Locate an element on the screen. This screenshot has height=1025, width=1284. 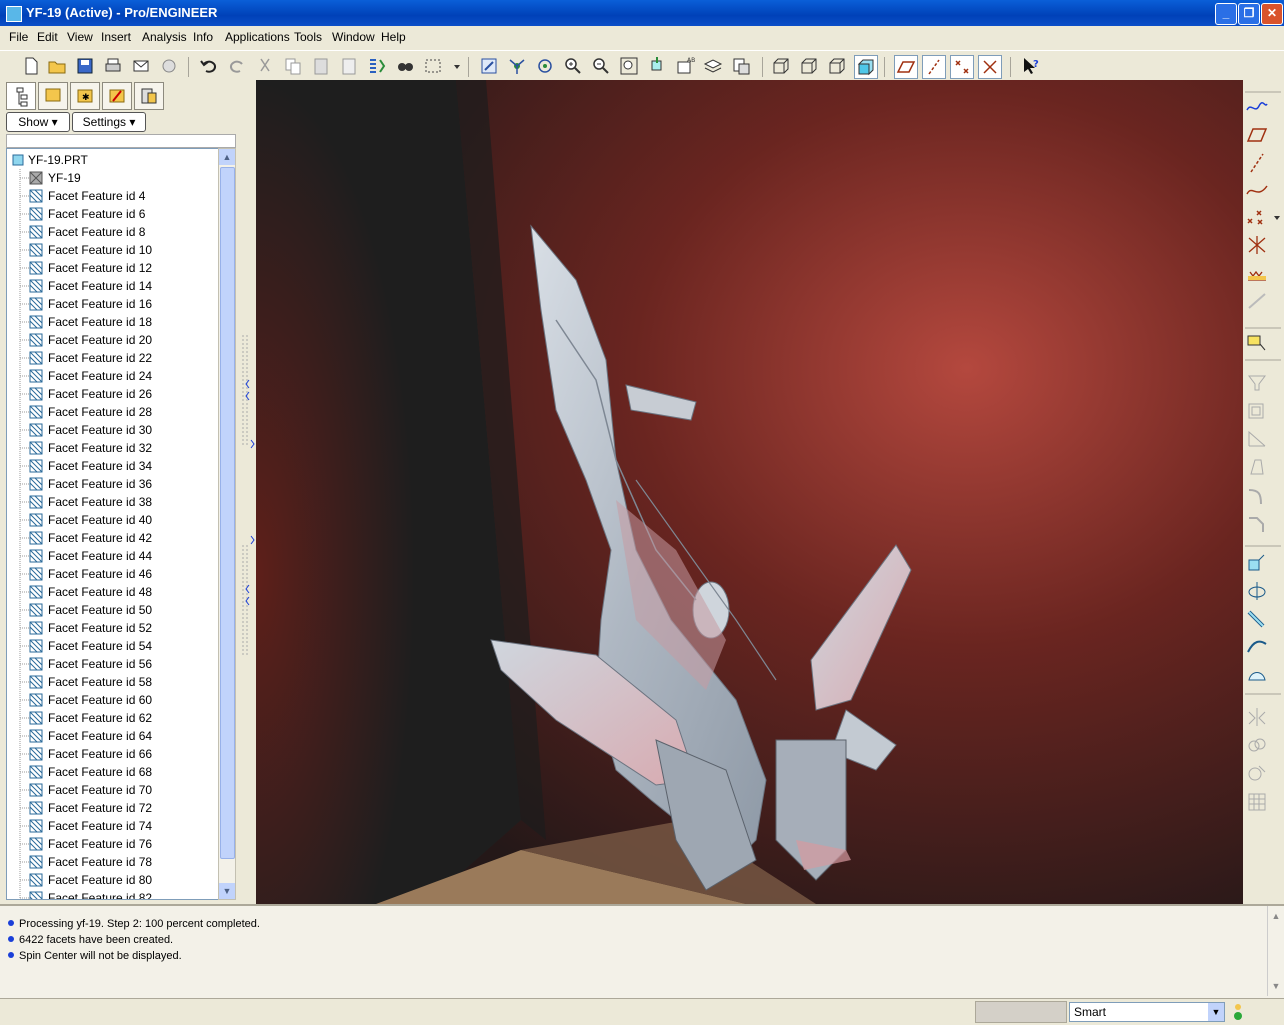
tree-item: Facet Feature id 4 is located at coordinates (113, 196).